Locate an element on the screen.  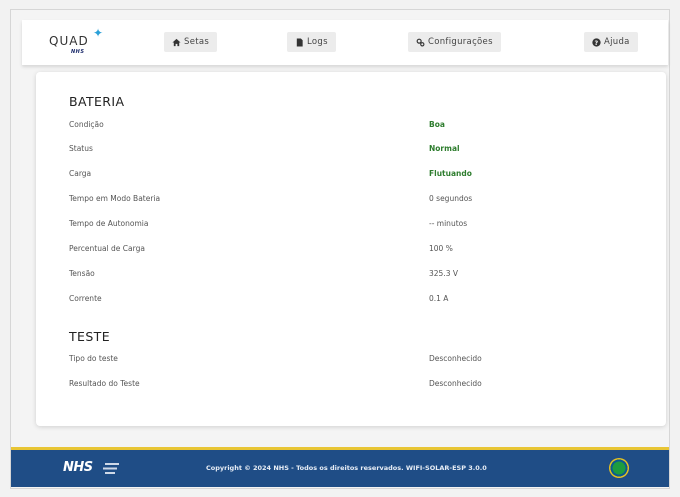
row-label: Tempo em Modo Bateria is located at coordinates (115, 198).